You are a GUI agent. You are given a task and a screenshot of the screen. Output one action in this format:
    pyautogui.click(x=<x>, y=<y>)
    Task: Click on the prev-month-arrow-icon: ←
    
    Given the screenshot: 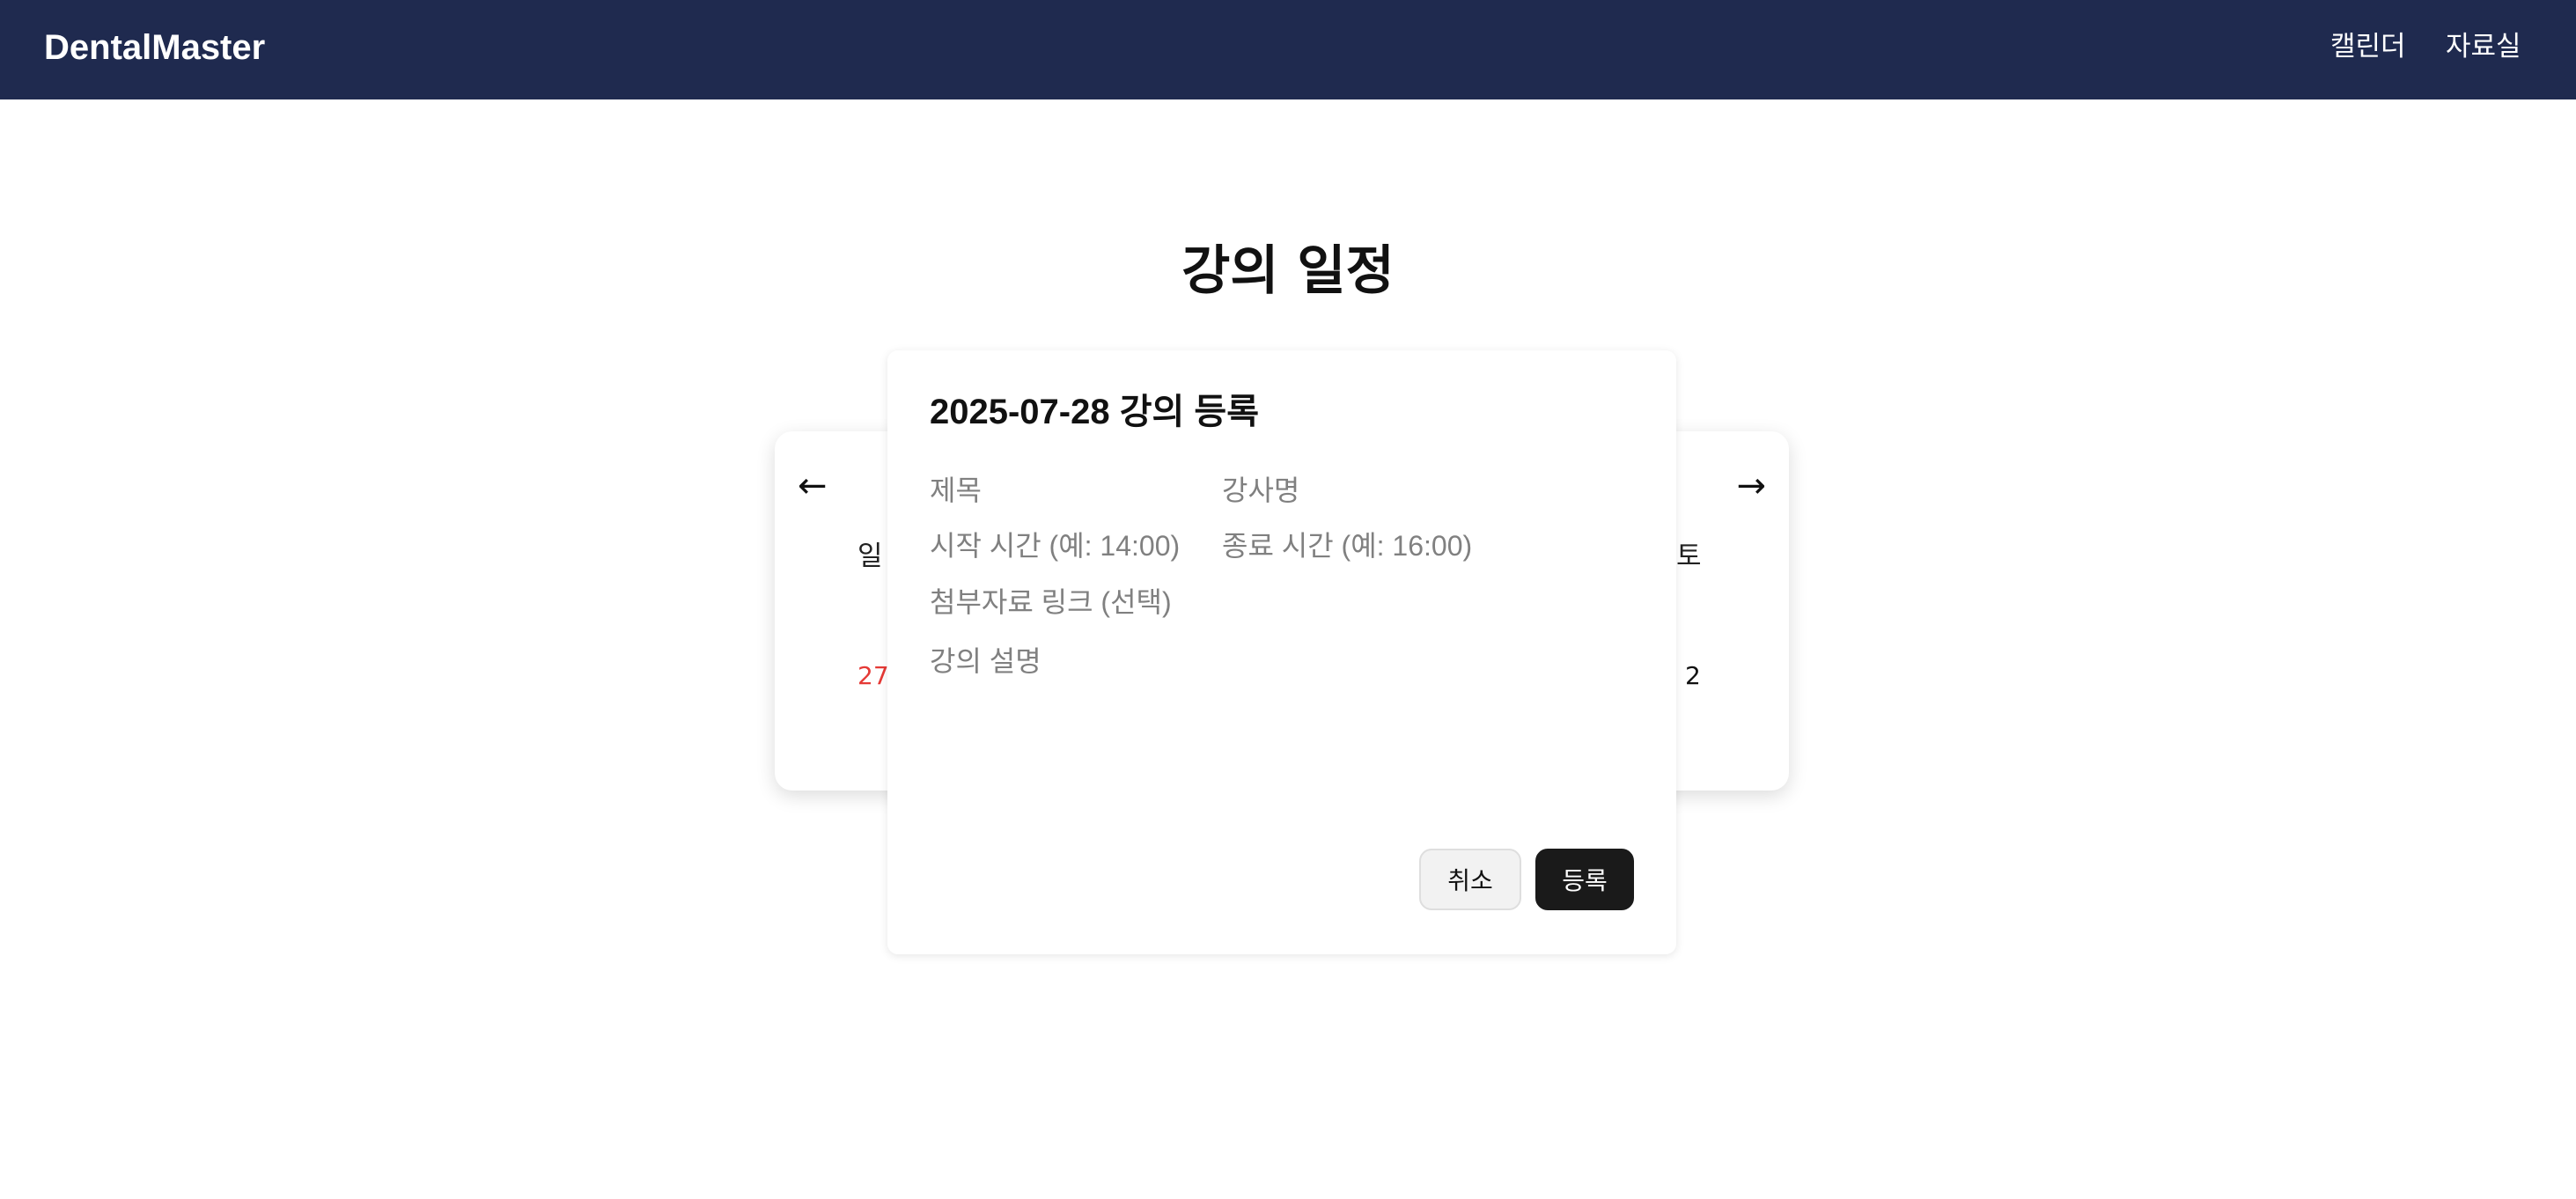 What is the action you would take?
    pyautogui.click(x=813, y=486)
    